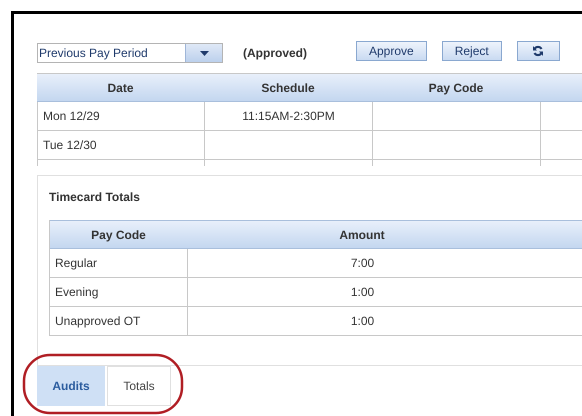 The image size is (582, 416). I want to click on table-cell-text: Unapproved OT, so click(97, 321).